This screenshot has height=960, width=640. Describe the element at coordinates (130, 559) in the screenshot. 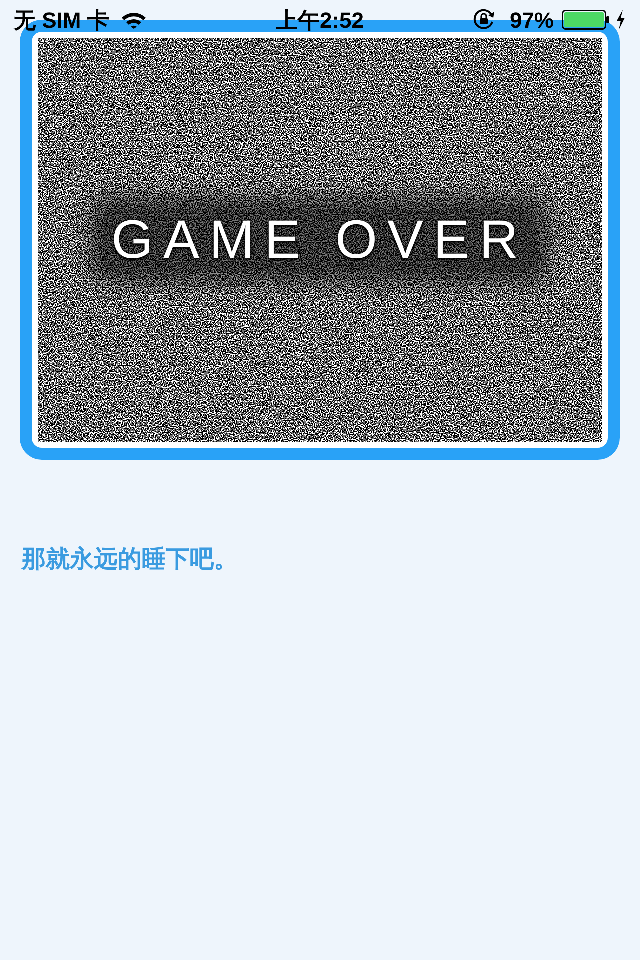

I see `message-text: 那就永远的睡下吧。` at that location.